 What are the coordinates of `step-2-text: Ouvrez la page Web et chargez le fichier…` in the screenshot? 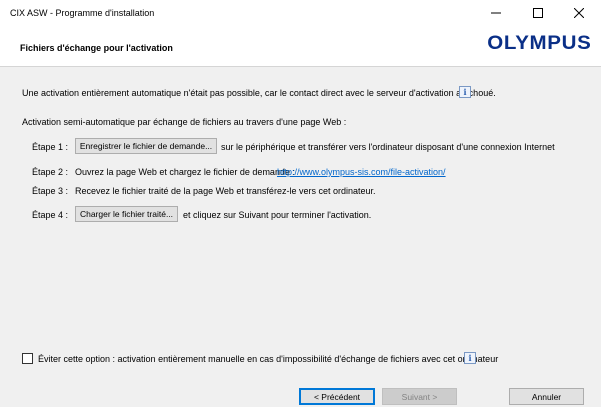 It's located at (185, 172).